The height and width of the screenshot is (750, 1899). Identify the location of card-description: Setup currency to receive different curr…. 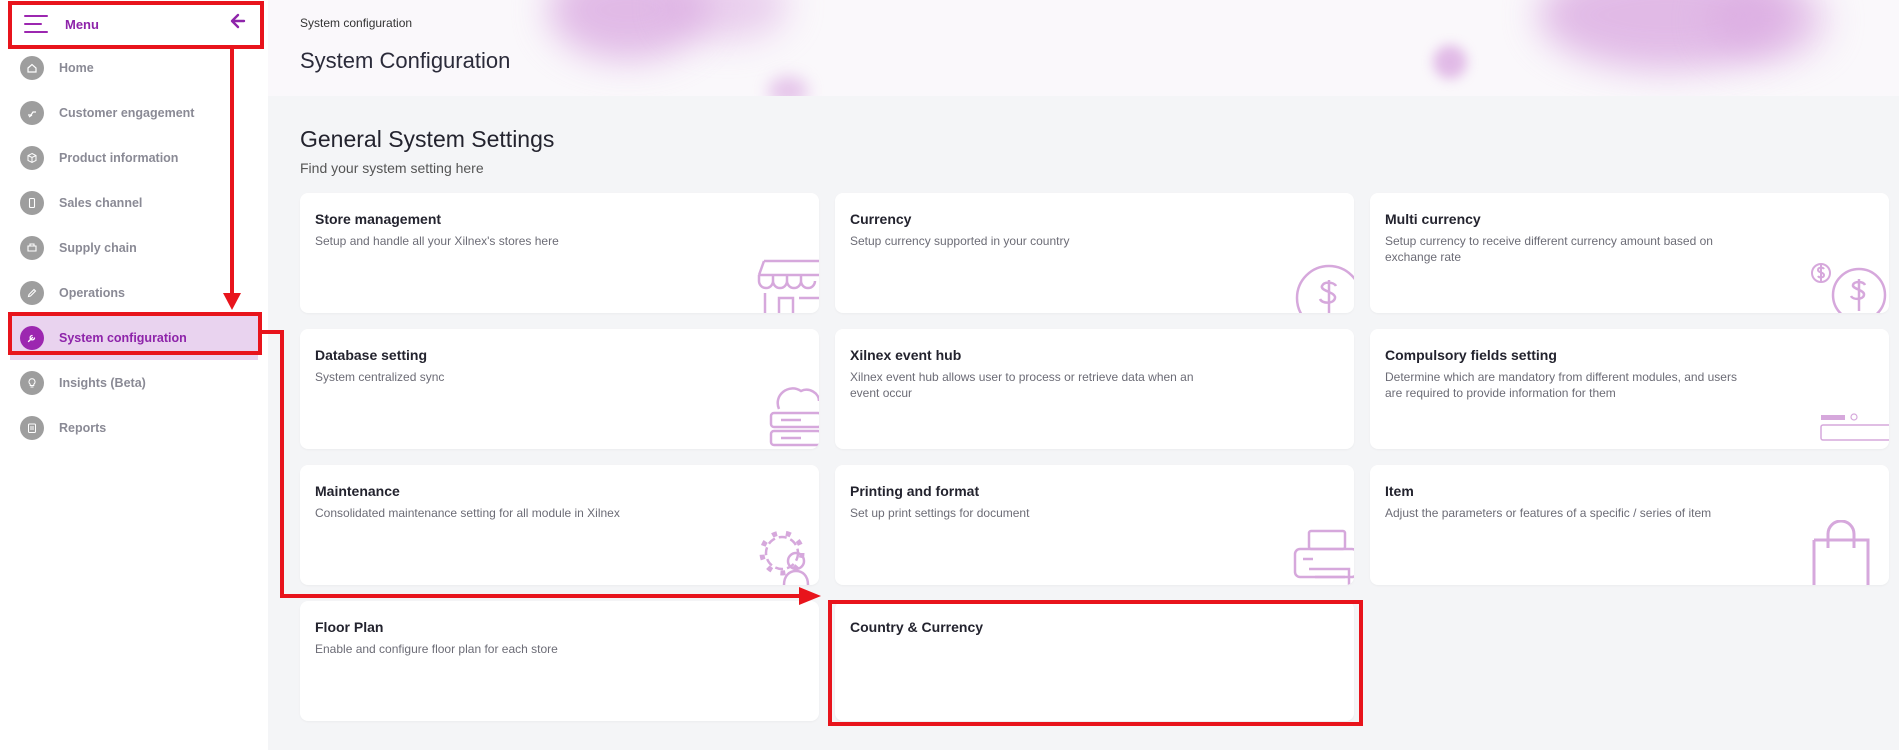
(1549, 249).